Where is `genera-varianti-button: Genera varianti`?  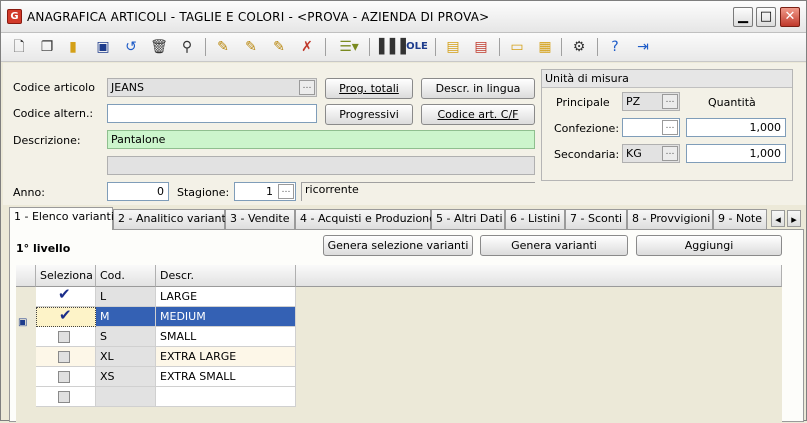
genera-varianti-button: Genera varianti is located at coordinates (554, 245).